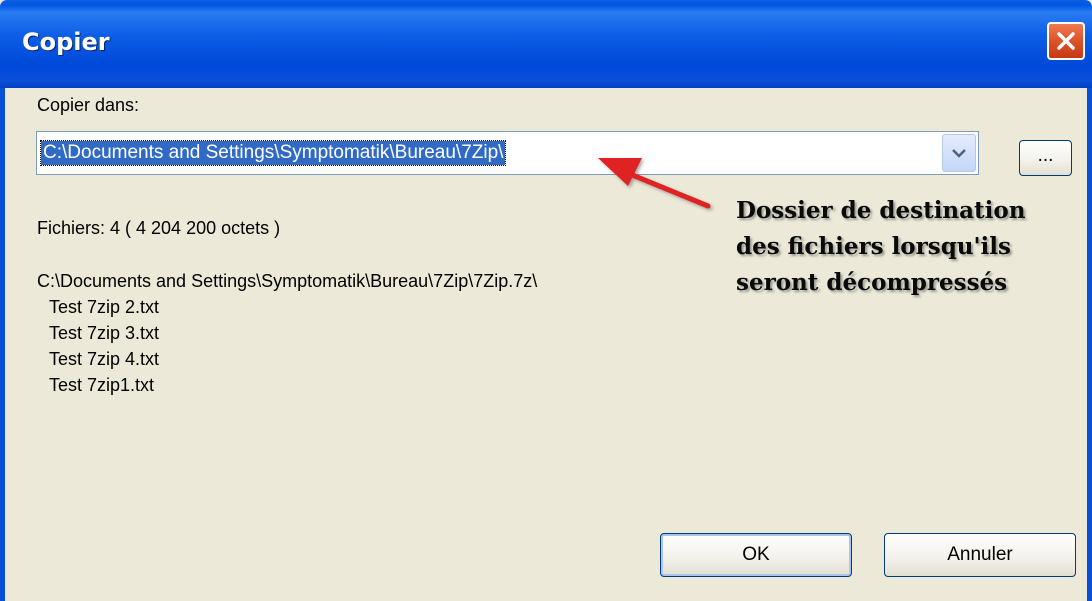  What do you see at coordinates (1089, 344) in the screenshot?
I see `window-border-right` at bounding box center [1089, 344].